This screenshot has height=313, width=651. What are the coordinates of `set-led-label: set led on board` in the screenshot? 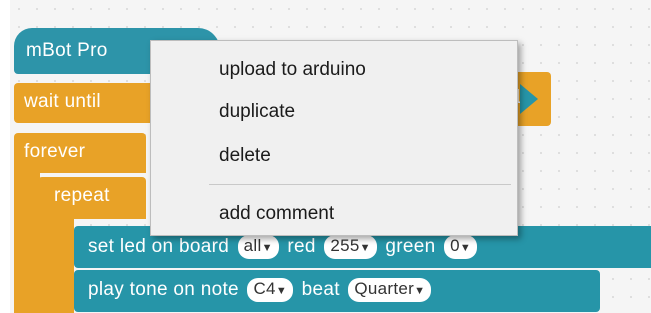 It's located at (159, 247).